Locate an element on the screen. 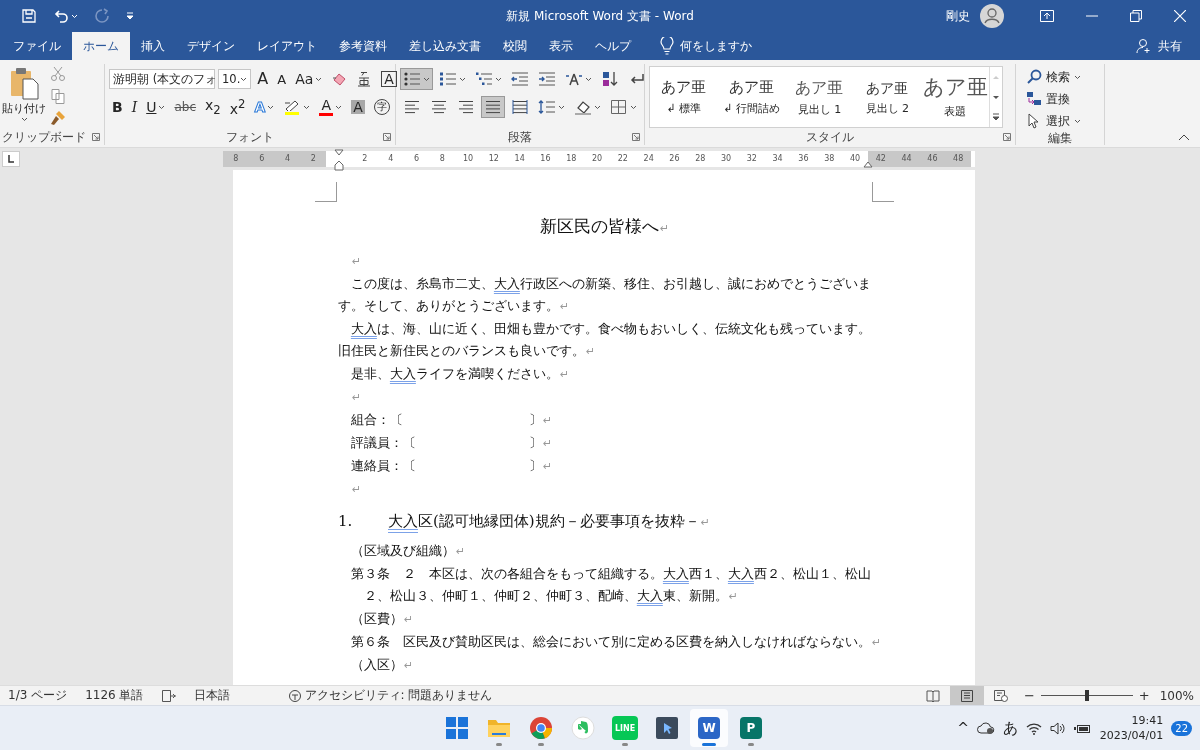 The image size is (1200, 750). replace-icon is located at coordinates (1034, 99).